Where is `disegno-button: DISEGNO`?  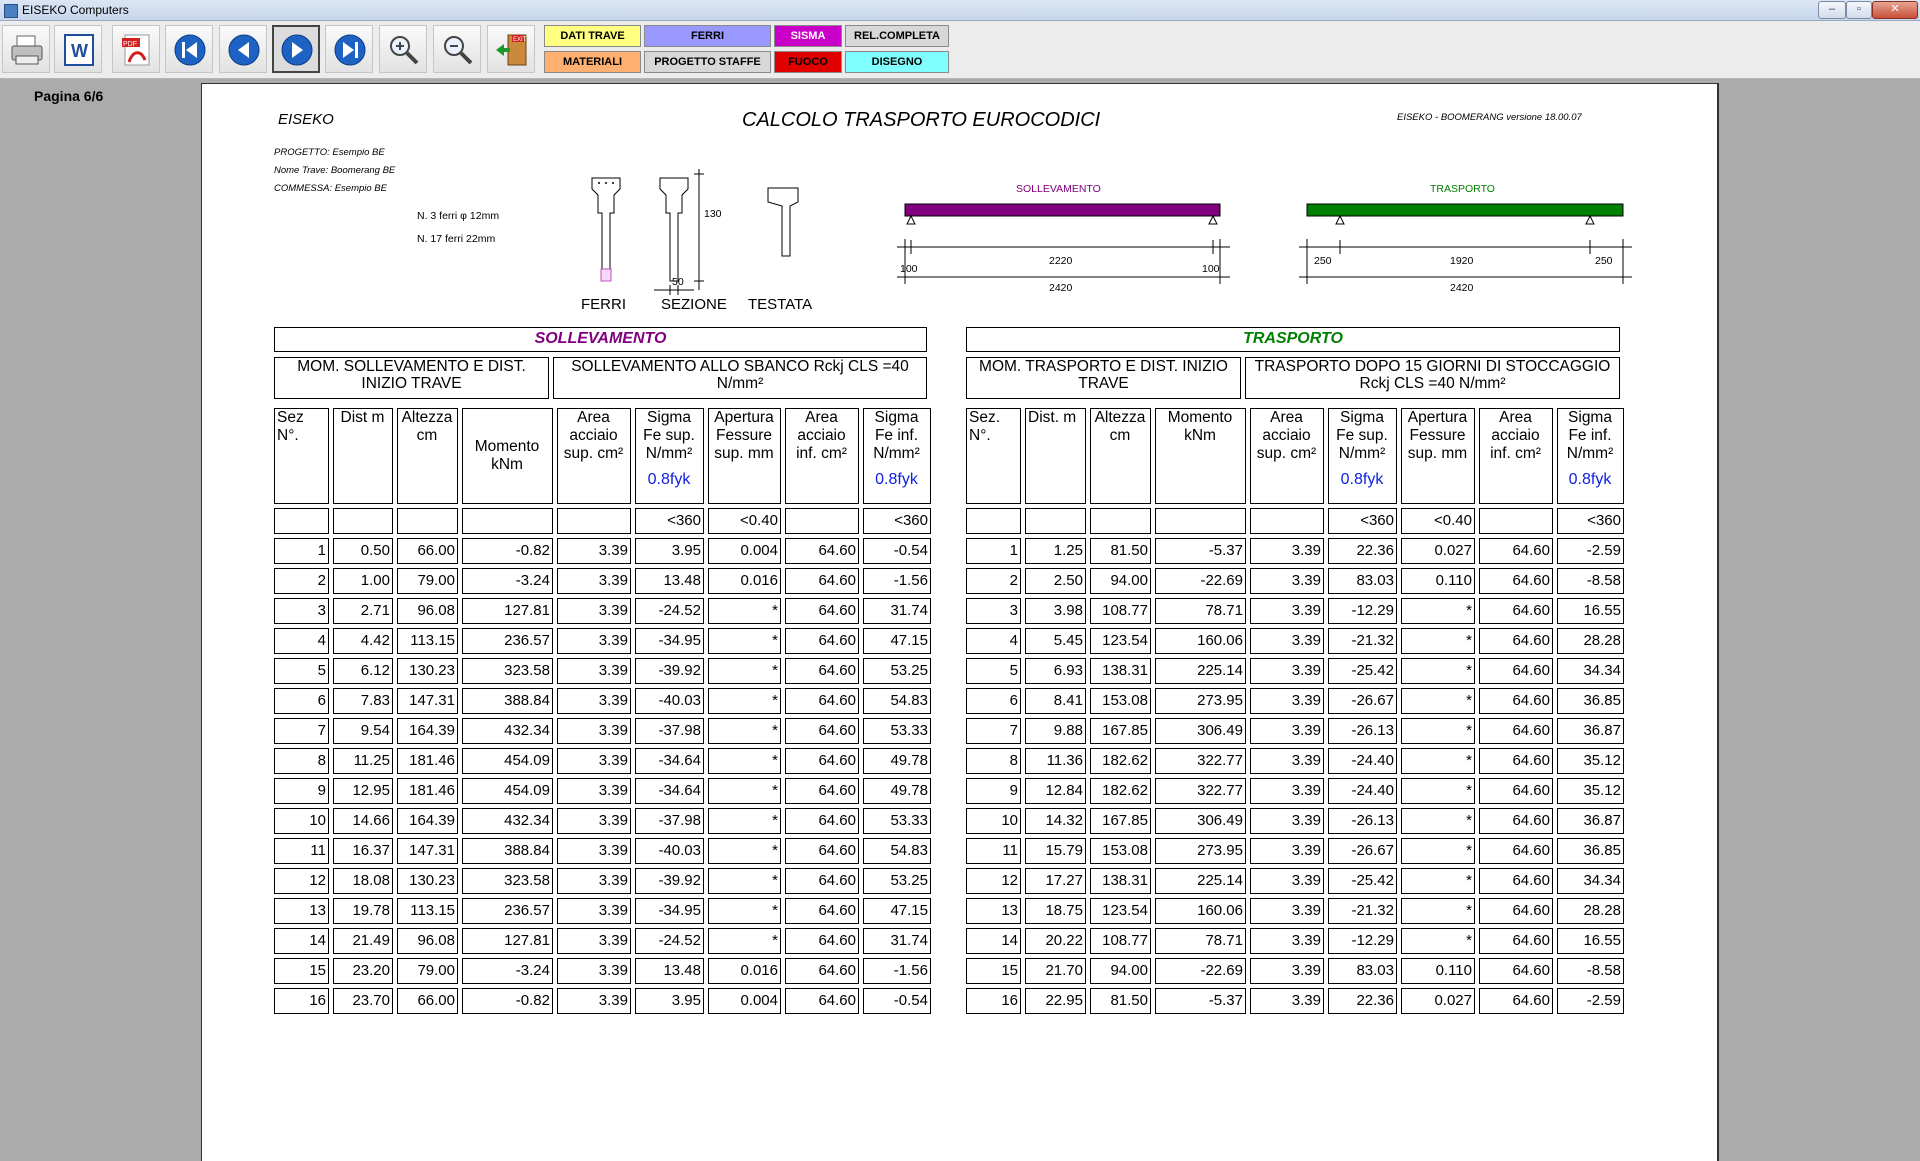 disegno-button: DISEGNO is located at coordinates (897, 62).